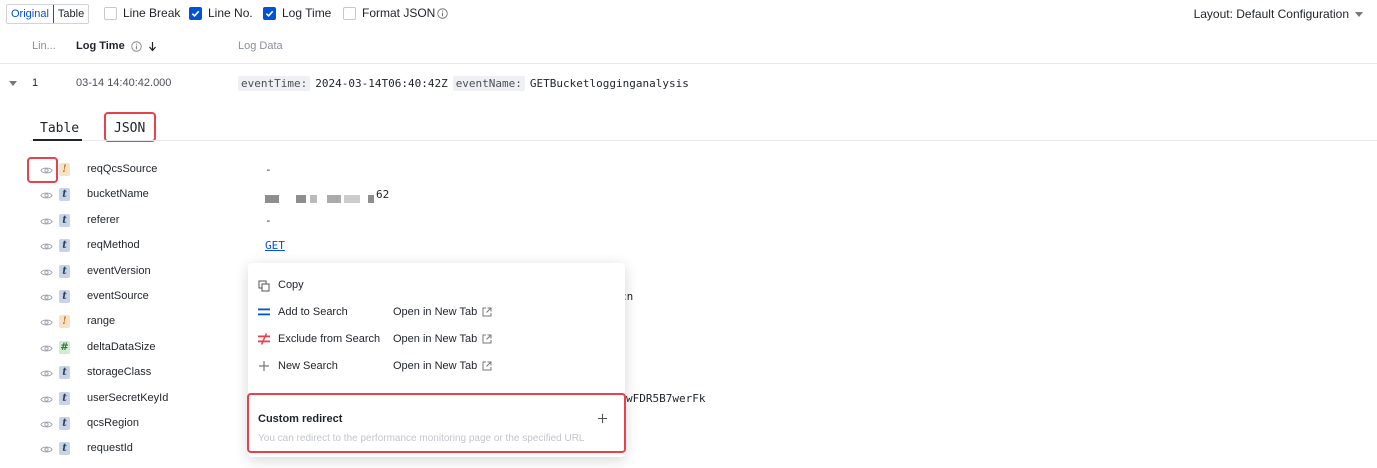  What do you see at coordinates (264, 312) in the screenshot?
I see `equals-icon` at bounding box center [264, 312].